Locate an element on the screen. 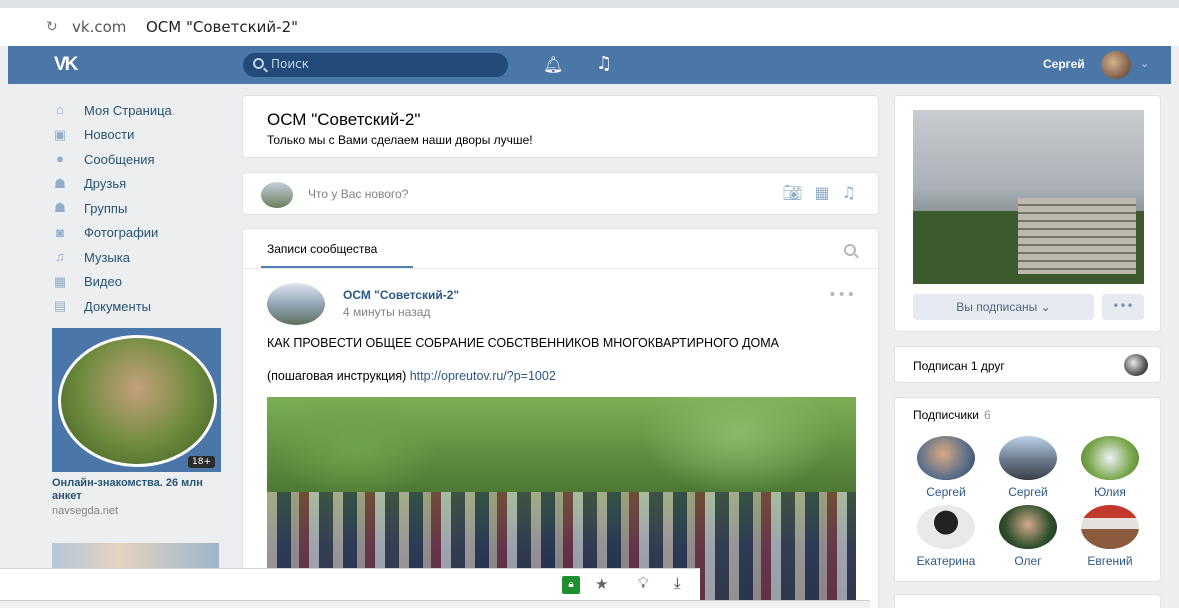 This screenshot has width=1179, height=608. ad-image is located at coordinates (137, 401).